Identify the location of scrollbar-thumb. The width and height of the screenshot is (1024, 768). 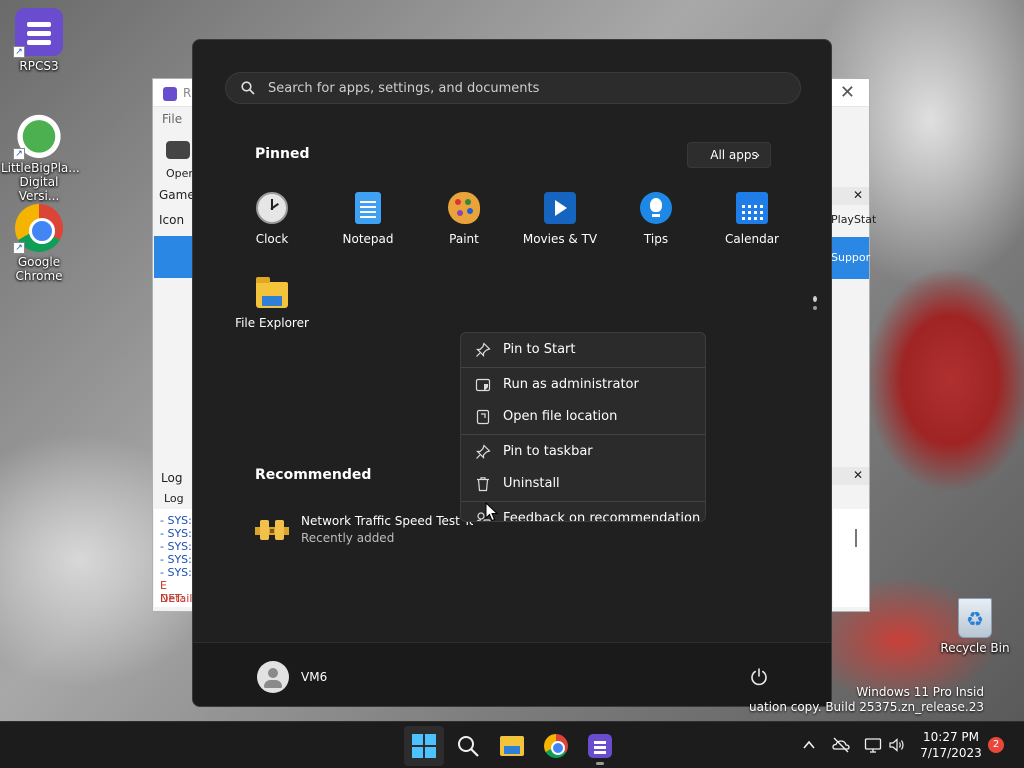
(856, 538).